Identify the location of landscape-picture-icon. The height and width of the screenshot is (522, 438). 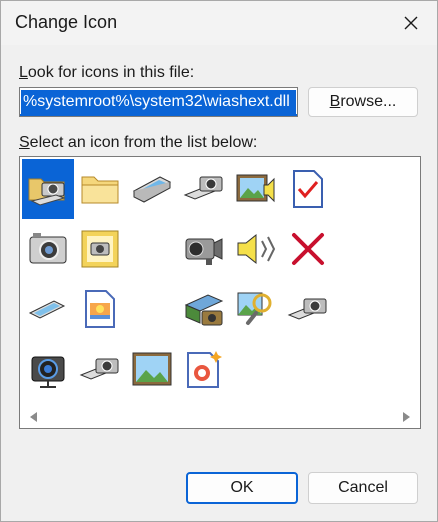
(152, 369).